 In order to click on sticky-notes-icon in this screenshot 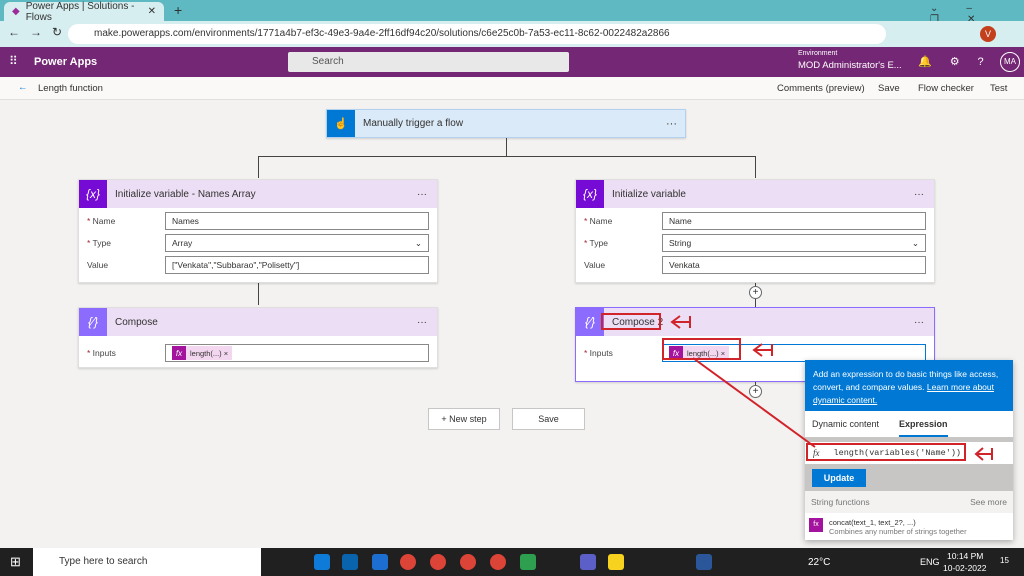, I will do `click(616, 562)`.